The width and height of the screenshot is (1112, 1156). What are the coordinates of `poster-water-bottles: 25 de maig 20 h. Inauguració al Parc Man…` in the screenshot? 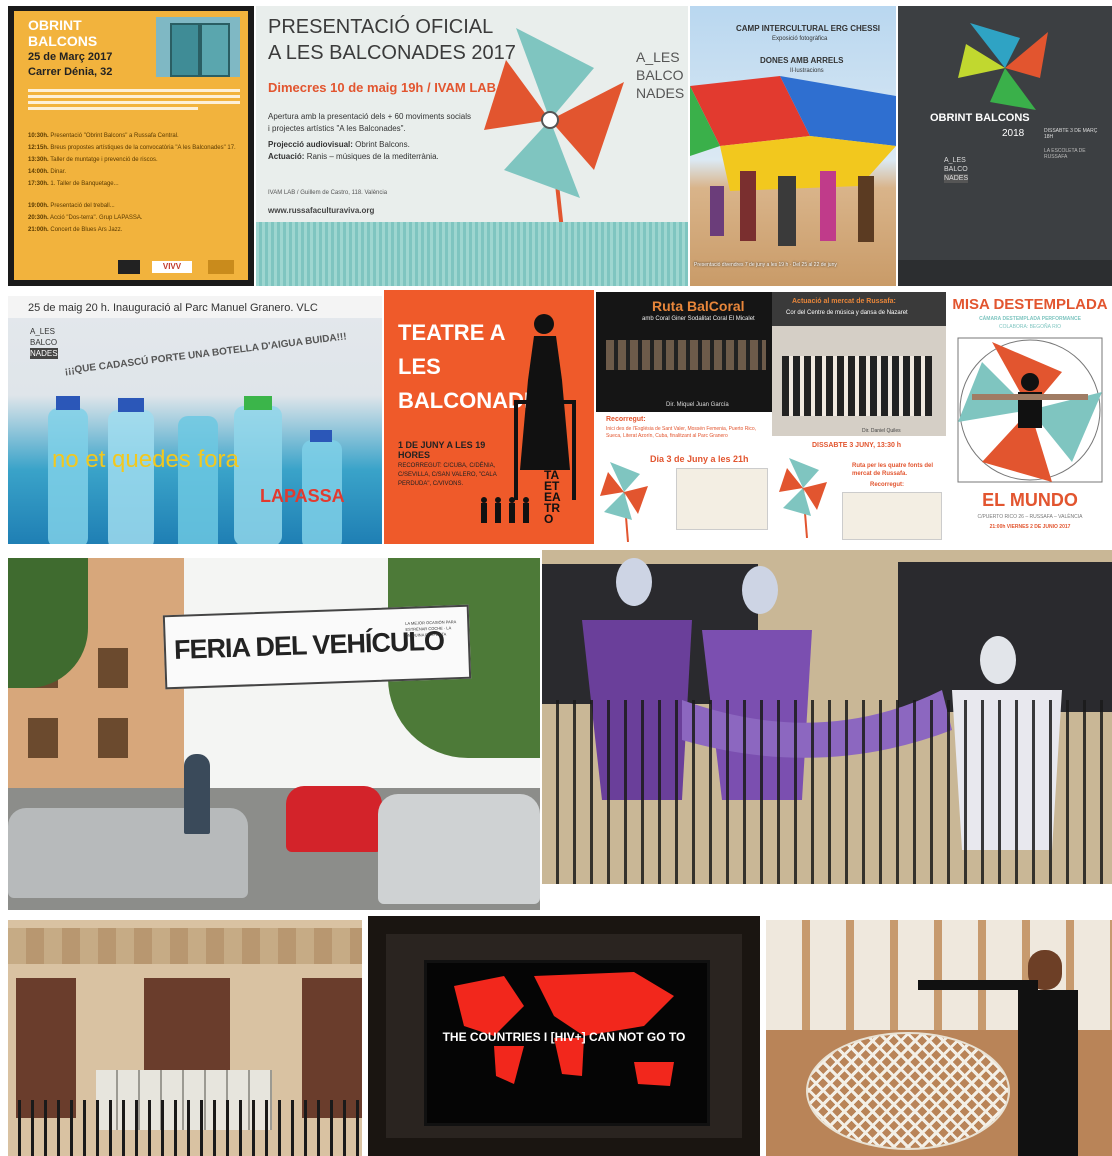 It's located at (195, 420).